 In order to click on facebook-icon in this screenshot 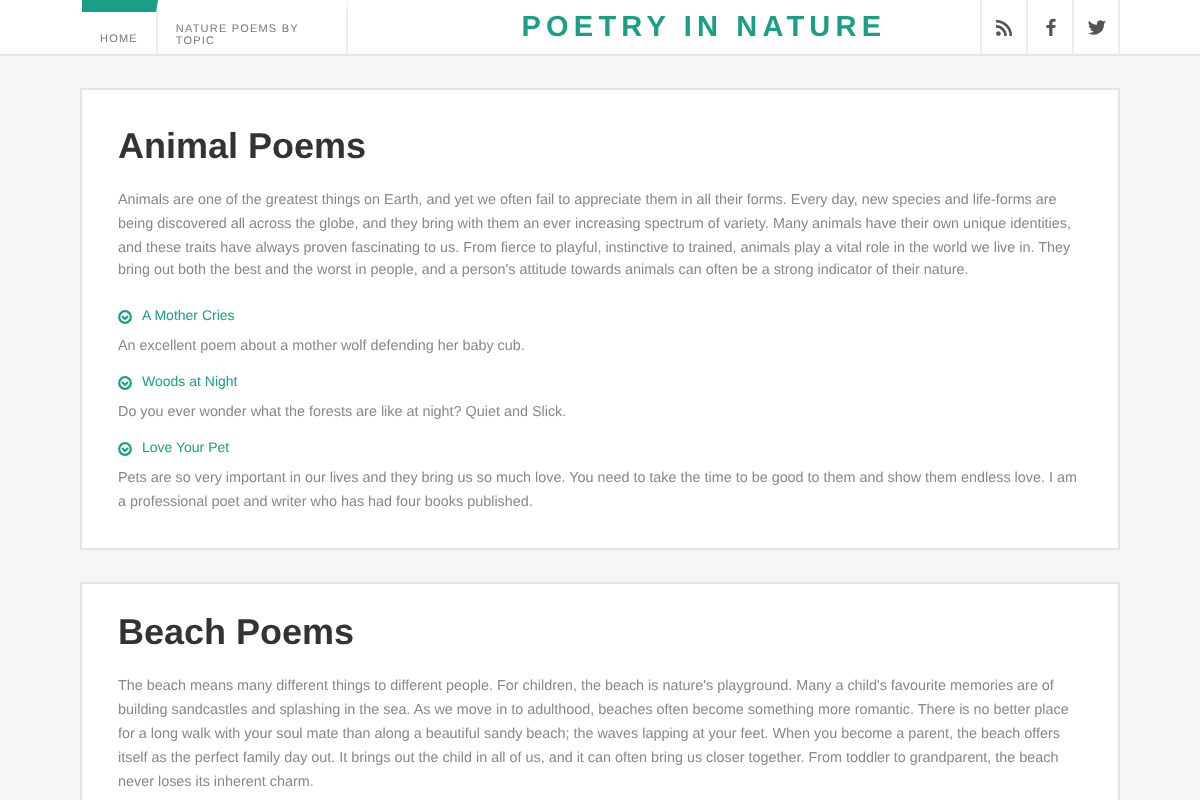, I will do `click(1050, 27)`.